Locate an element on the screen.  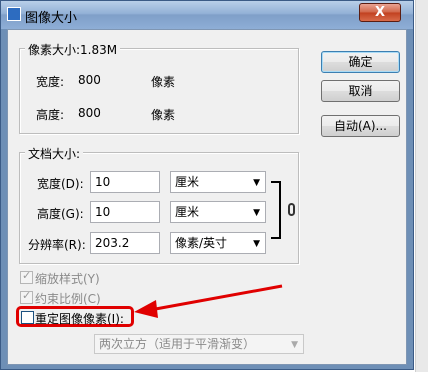
annotation-arrow is located at coordinates (208, 301).